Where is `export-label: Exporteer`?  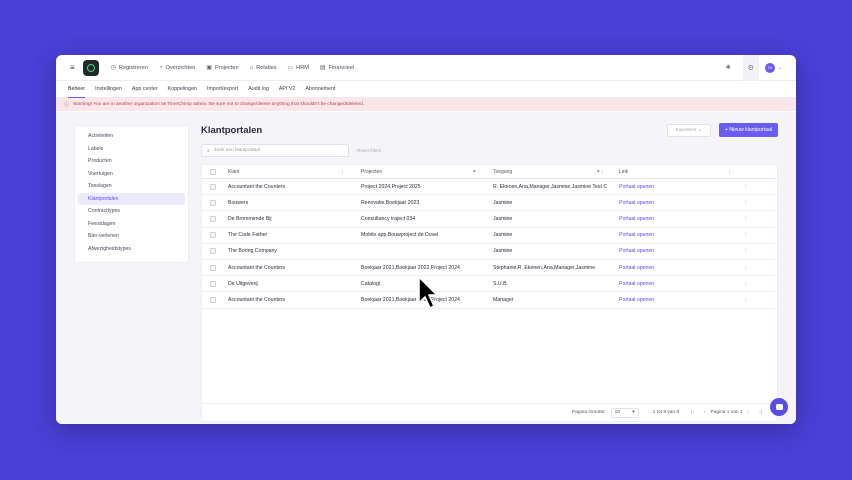
export-label: Exporteer is located at coordinates (686, 130).